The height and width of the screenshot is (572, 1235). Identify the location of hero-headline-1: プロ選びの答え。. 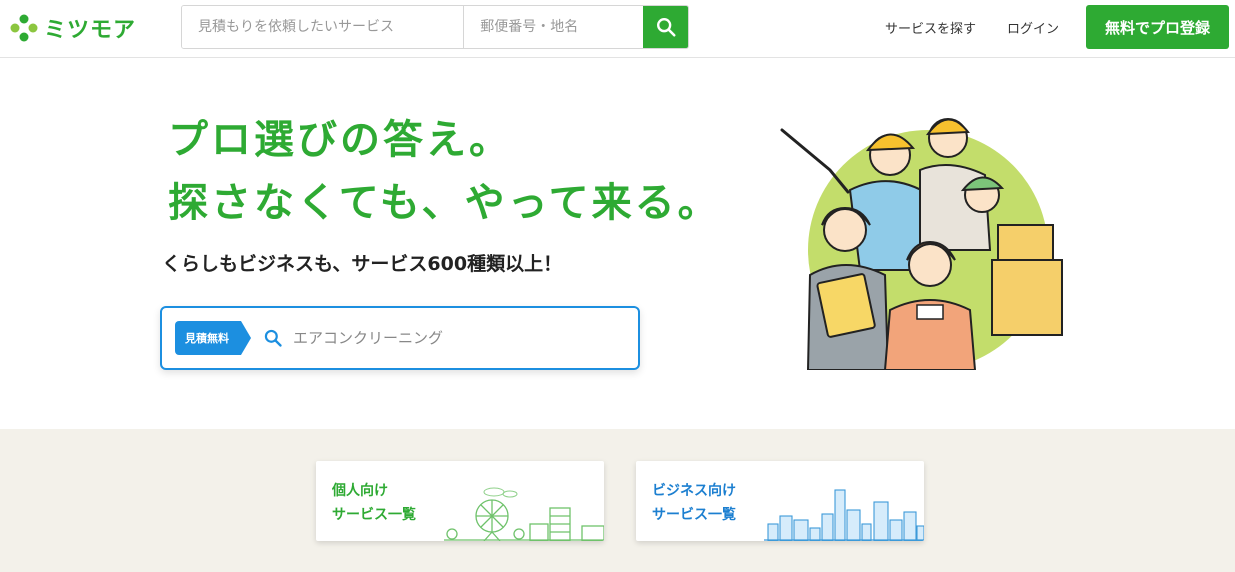
(340, 140).